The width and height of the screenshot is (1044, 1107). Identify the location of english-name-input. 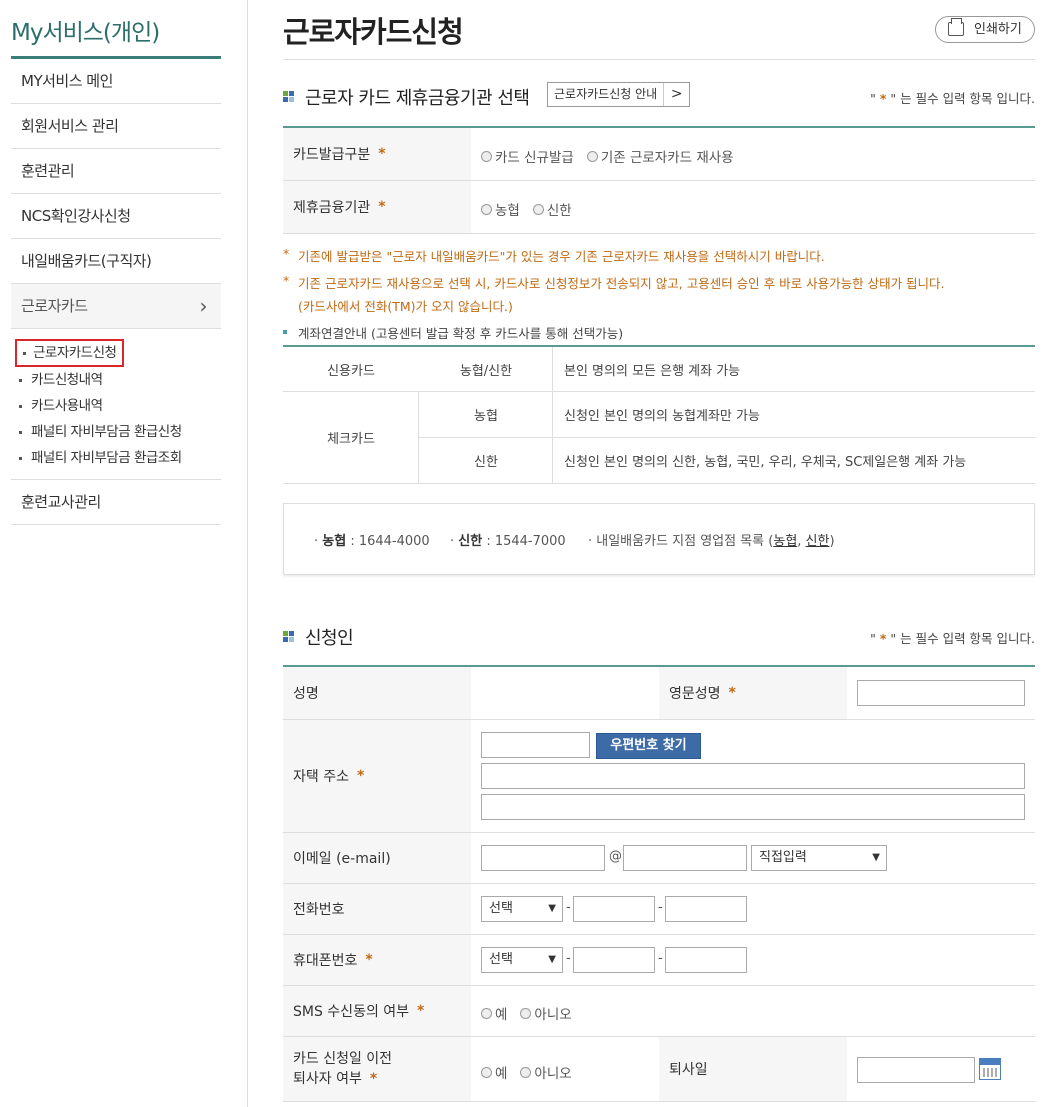
(941, 693).